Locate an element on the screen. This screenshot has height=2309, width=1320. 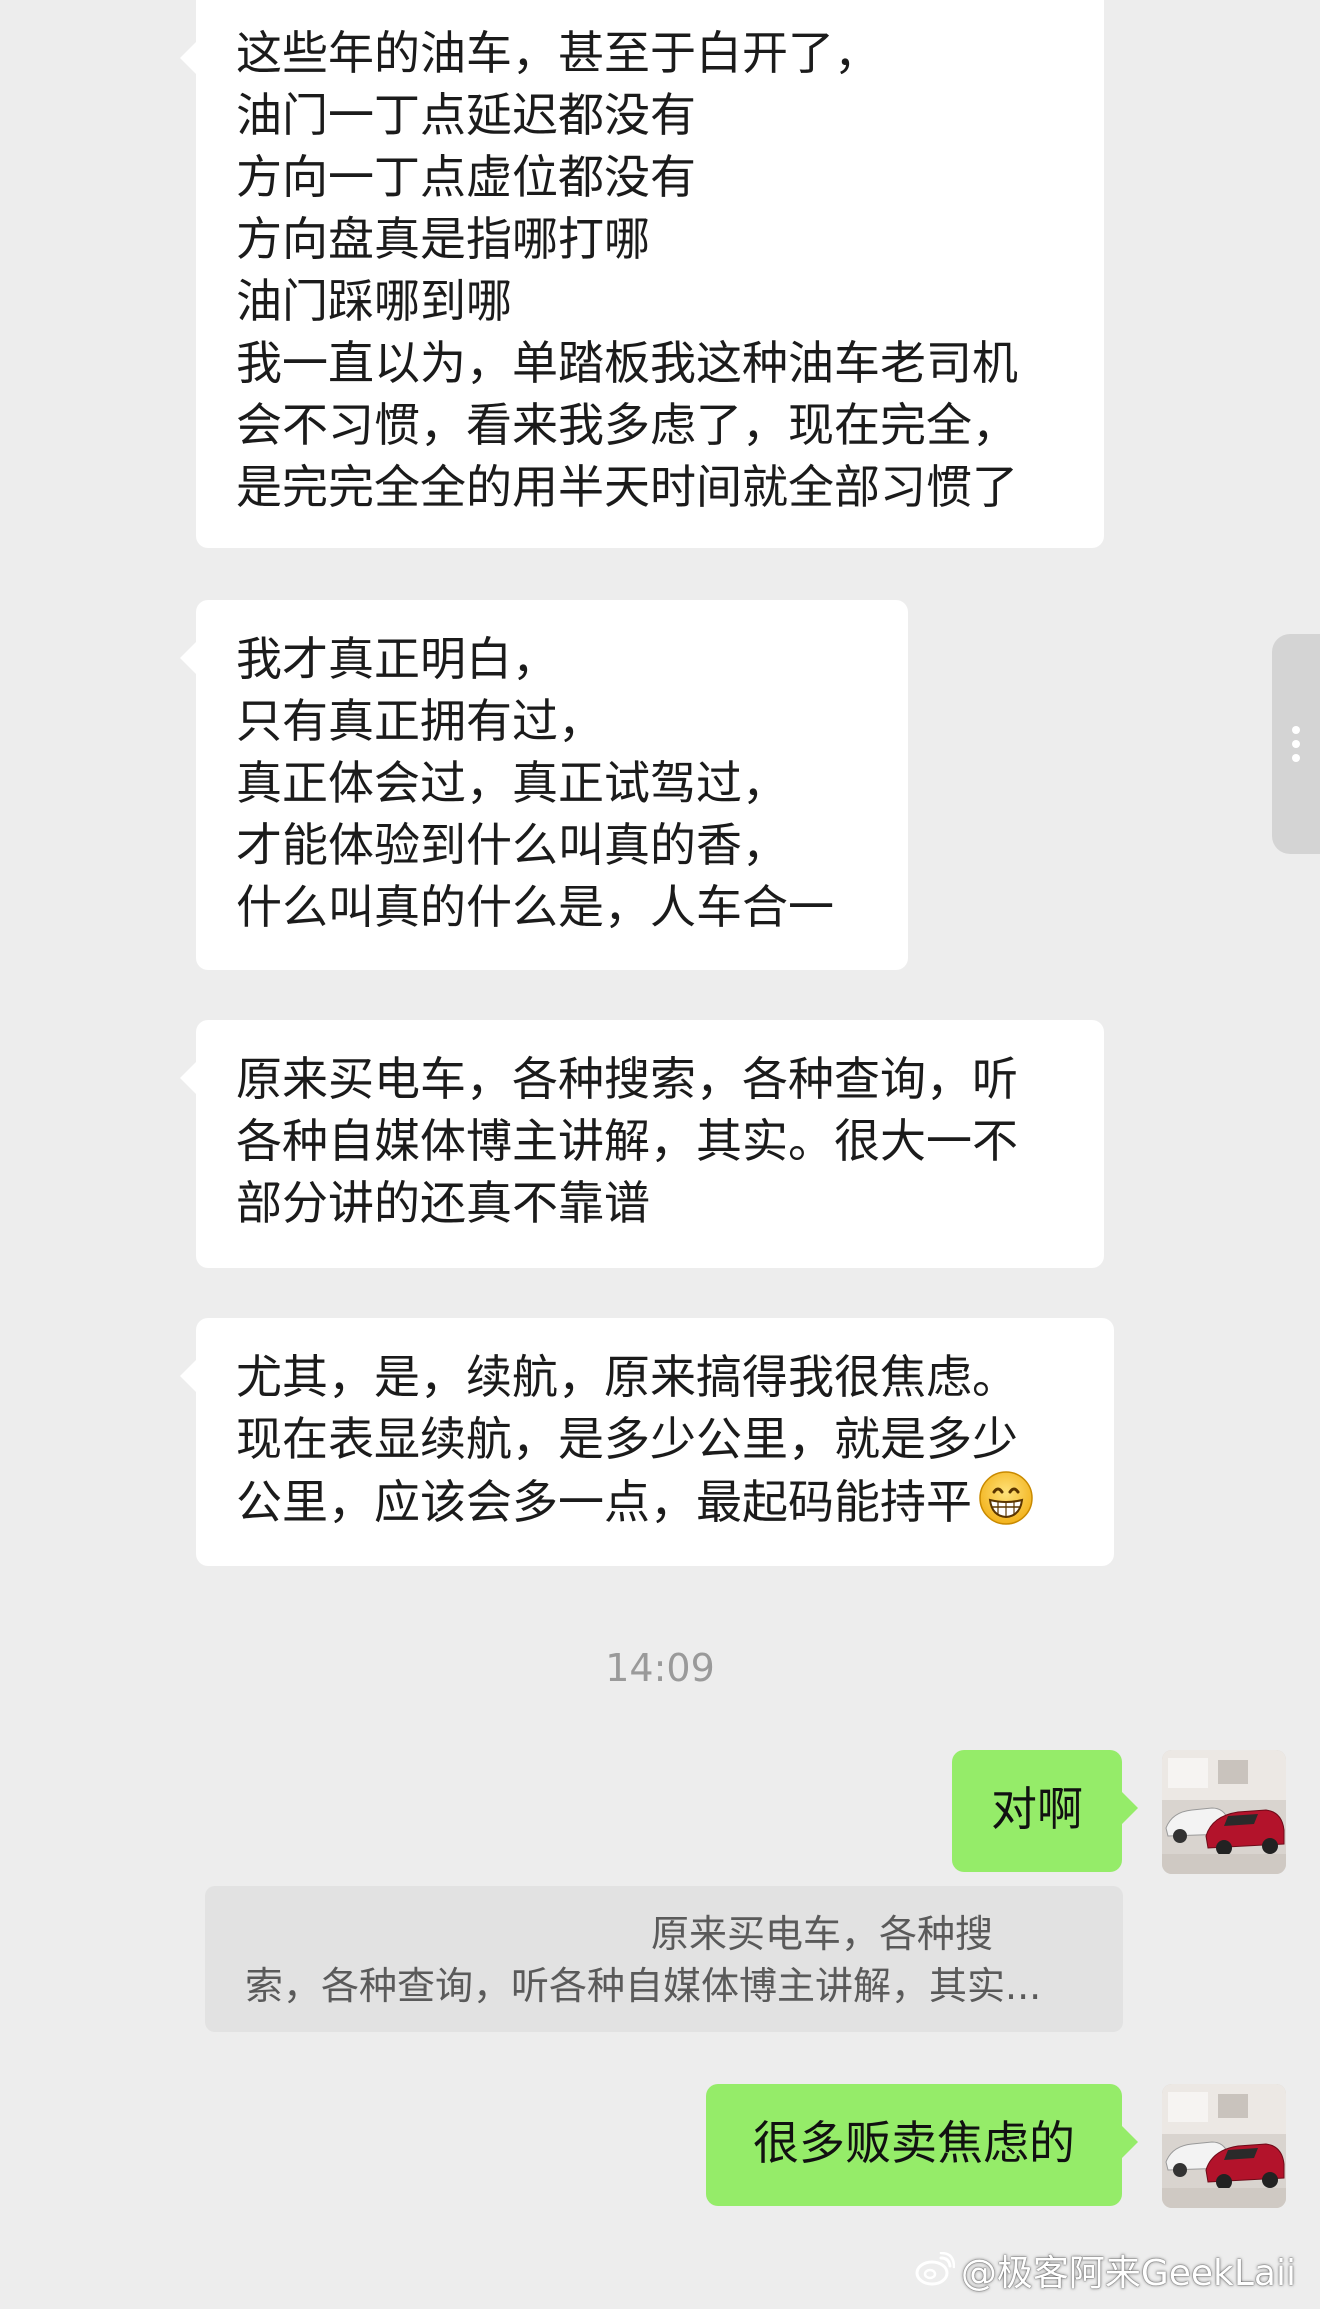
message-text: 公里，应该会多一点，最起码能持平 is located at coordinates (604, 1502).